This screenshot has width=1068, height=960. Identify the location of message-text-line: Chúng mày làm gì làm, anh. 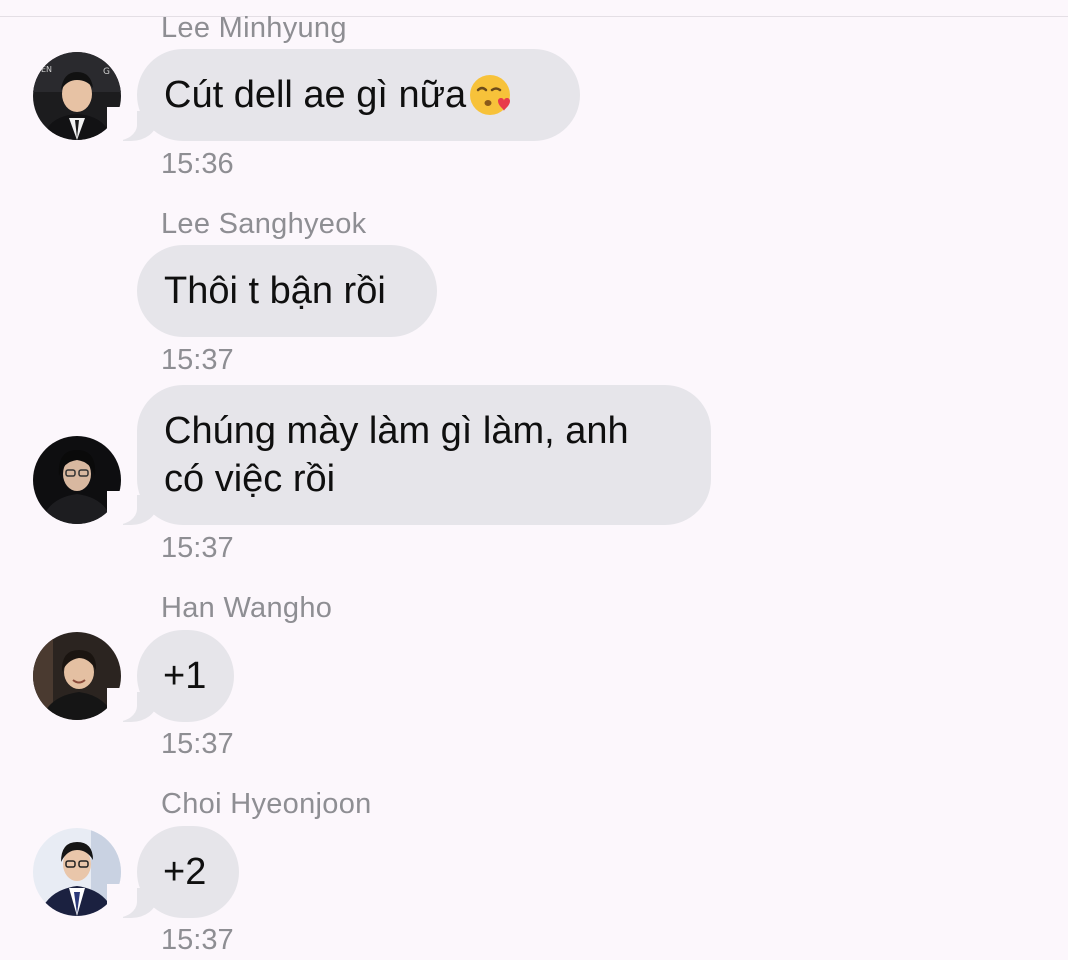
(396, 431).